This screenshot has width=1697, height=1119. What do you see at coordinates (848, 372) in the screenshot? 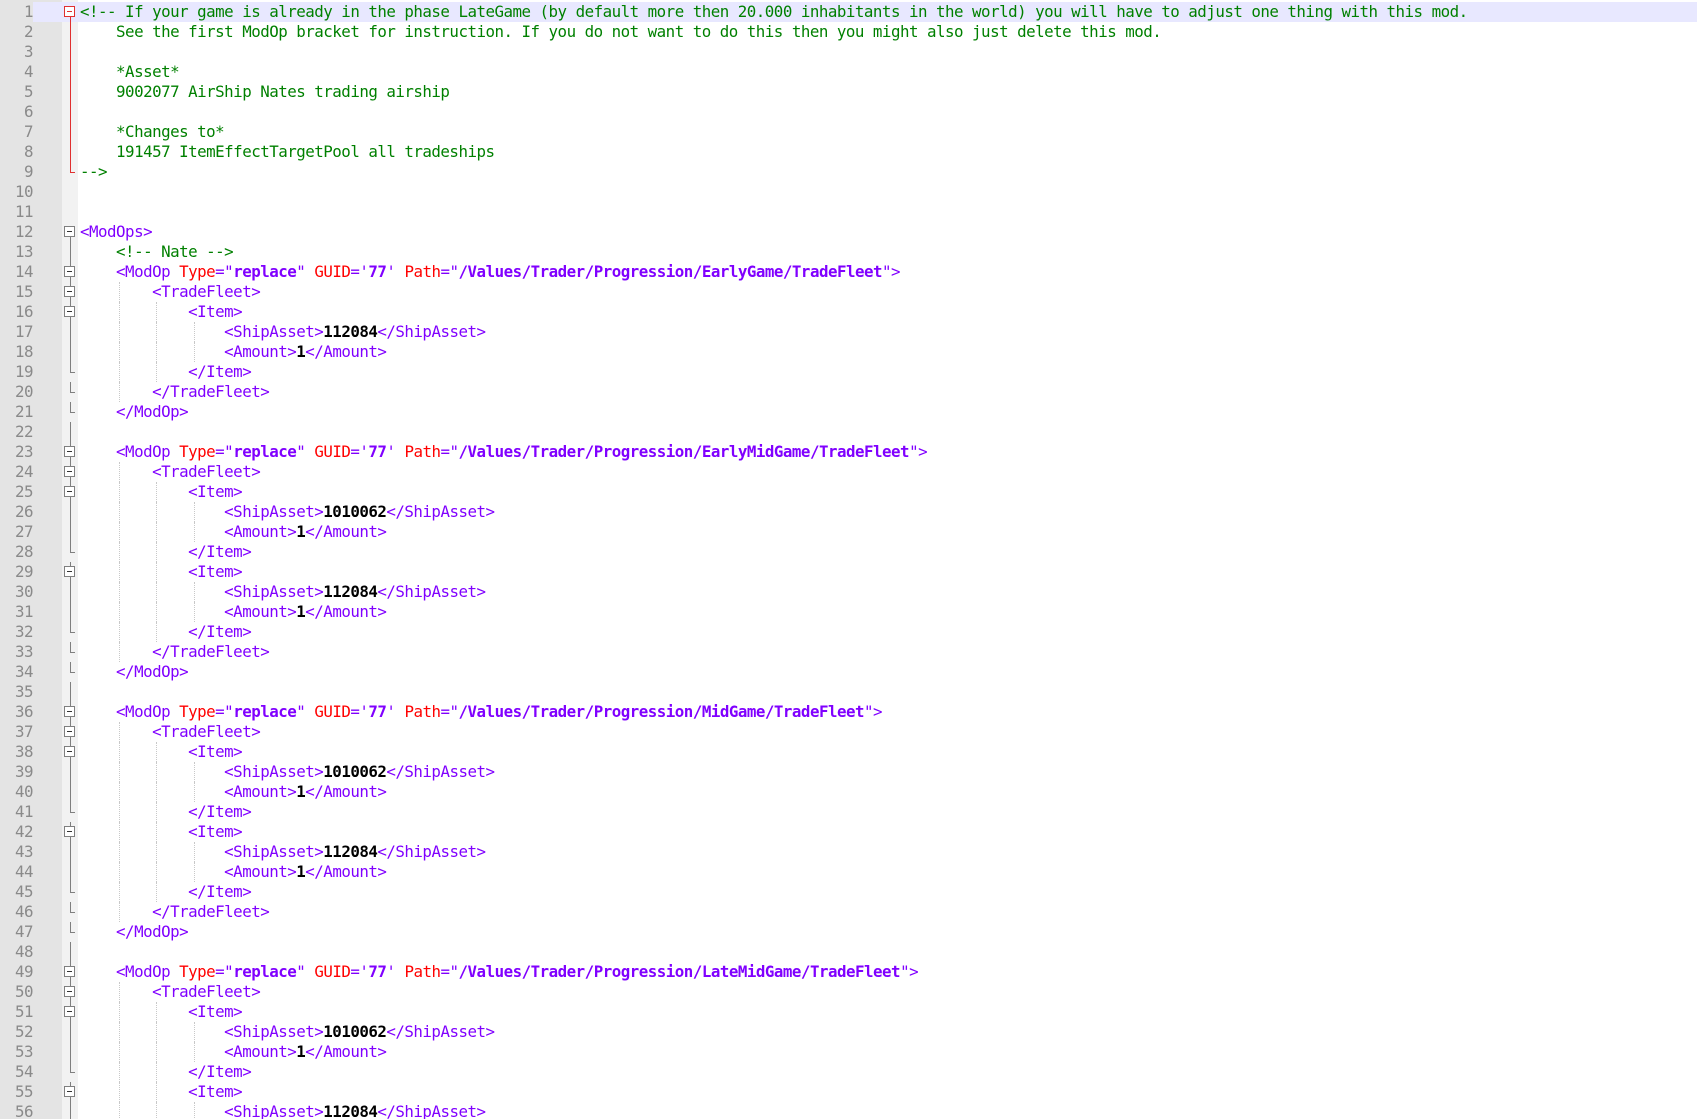
I see `code-line: 19 </Item>` at bounding box center [848, 372].